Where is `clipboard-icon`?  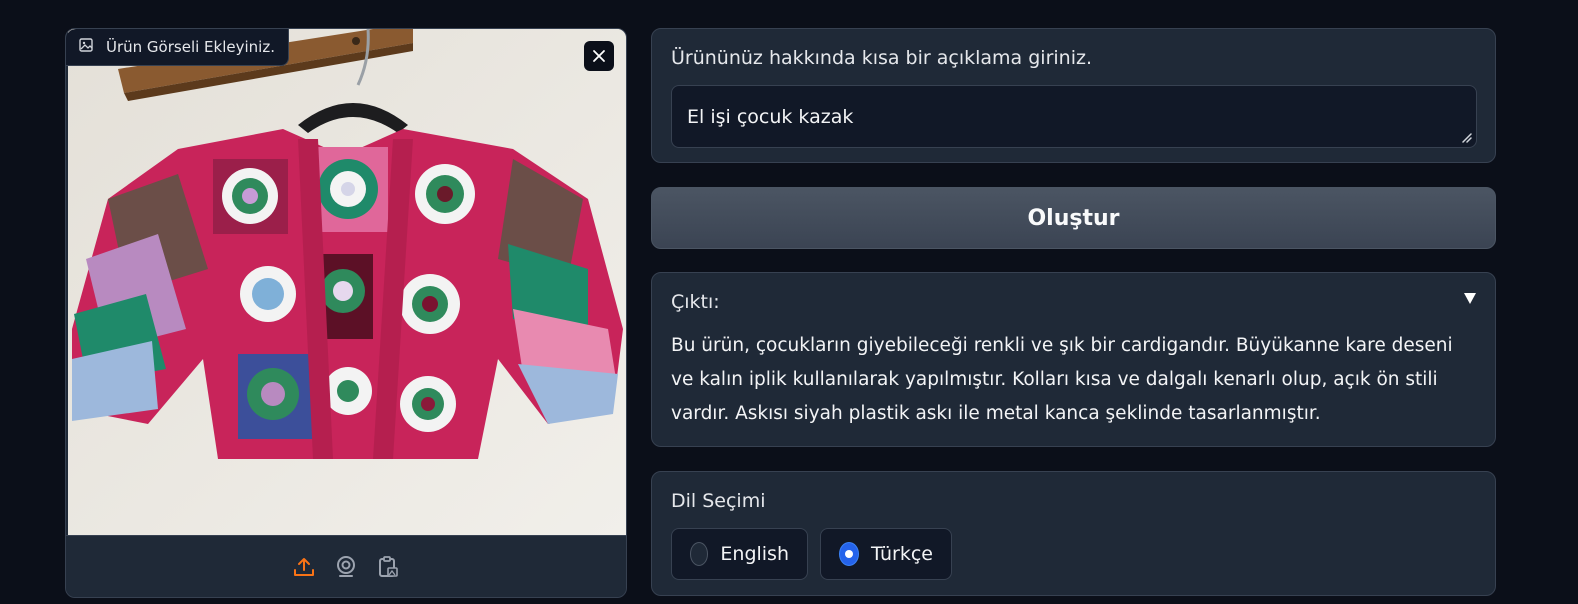 clipboard-icon is located at coordinates (388, 566).